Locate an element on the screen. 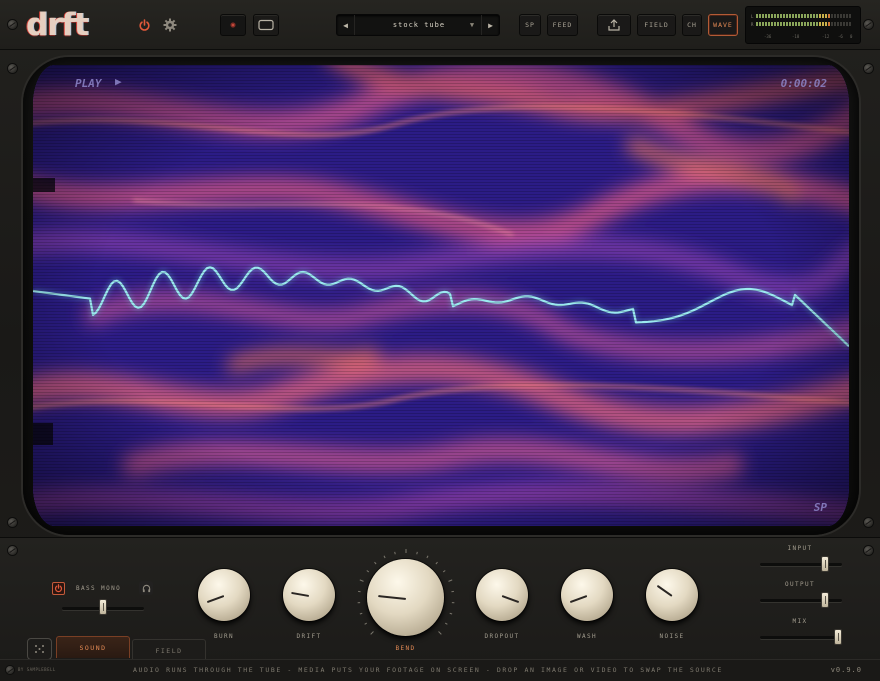  meter-l-label: L is located at coordinates (752, 16).